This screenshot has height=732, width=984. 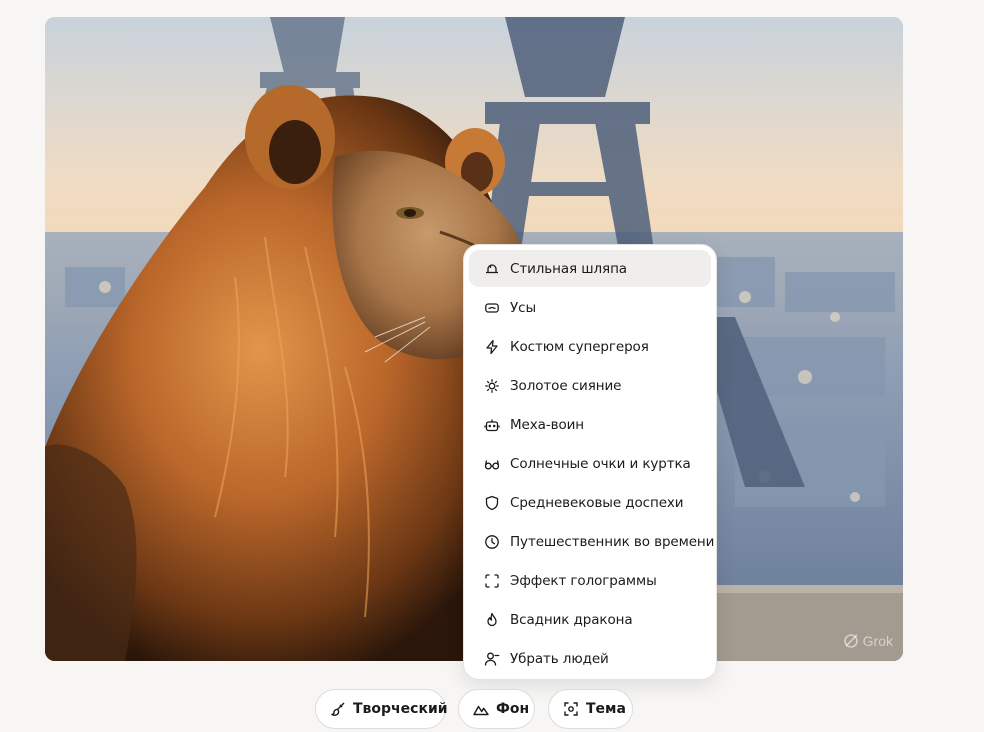 What do you see at coordinates (597, 502) in the screenshot?
I see `menu-item-label: Средневековые доспехи` at bounding box center [597, 502].